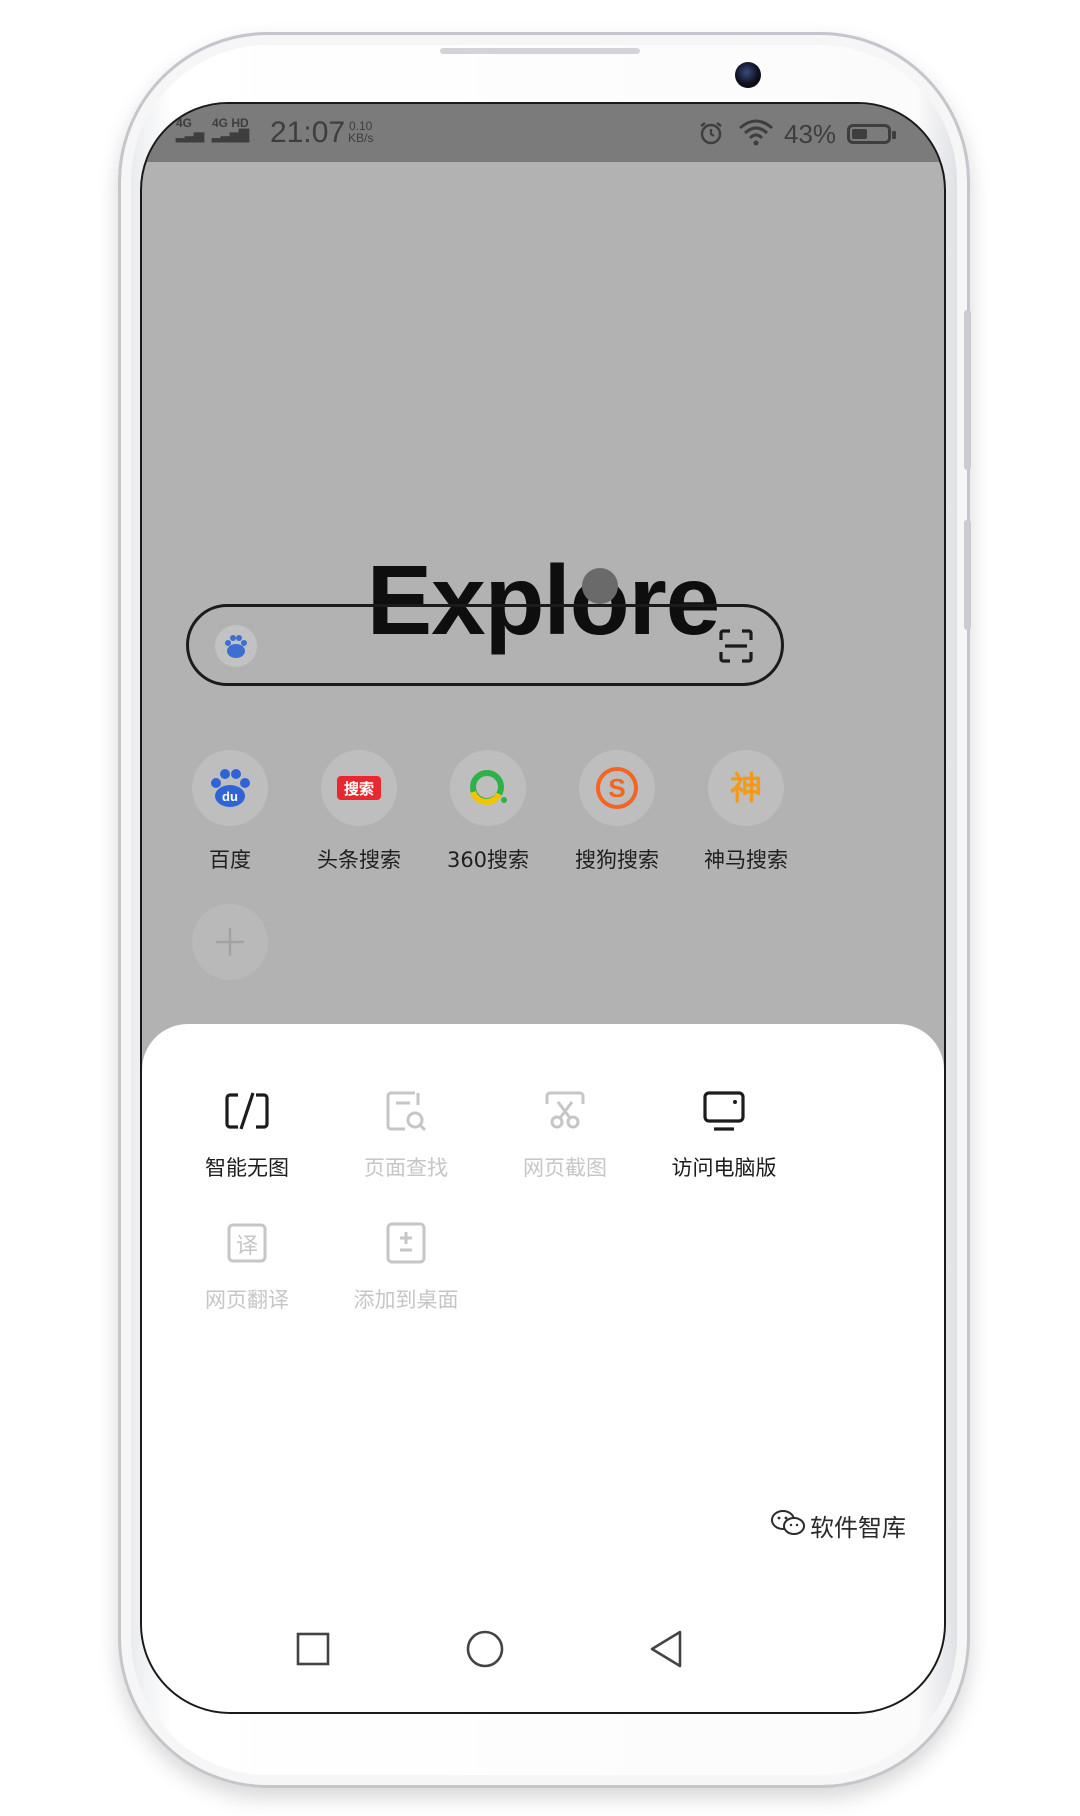 The width and height of the screenshot is (1080, 1816). I want to click on network-speed: 0.10 KB/s, so click(360, 132).